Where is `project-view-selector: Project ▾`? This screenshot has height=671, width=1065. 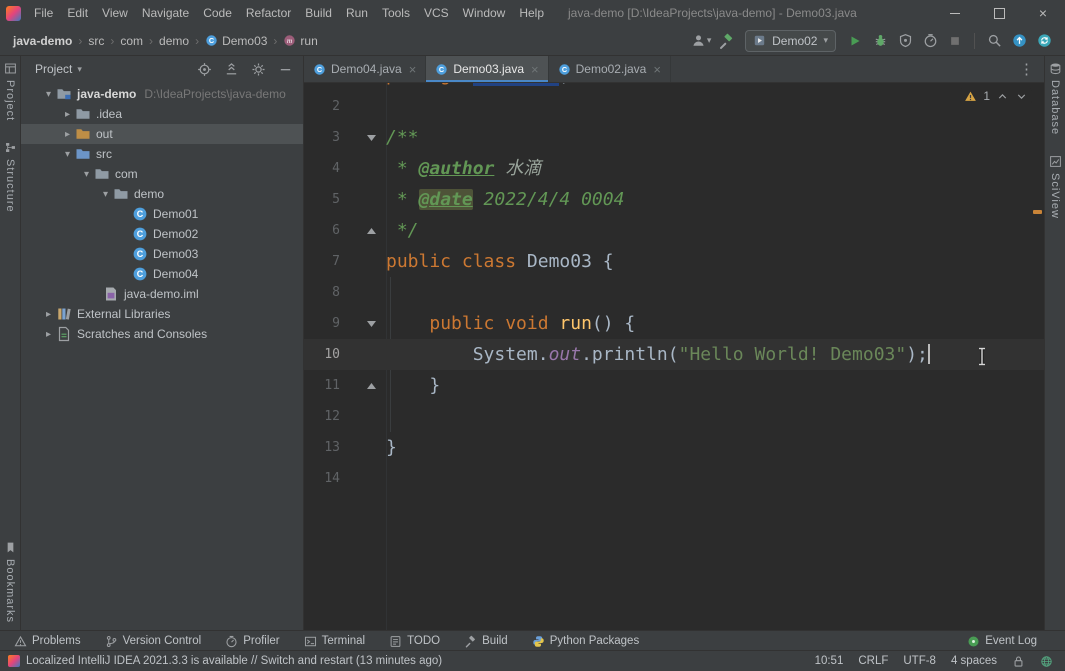
project-view-selector: Project ▾ is located at coordinates (58, 69).